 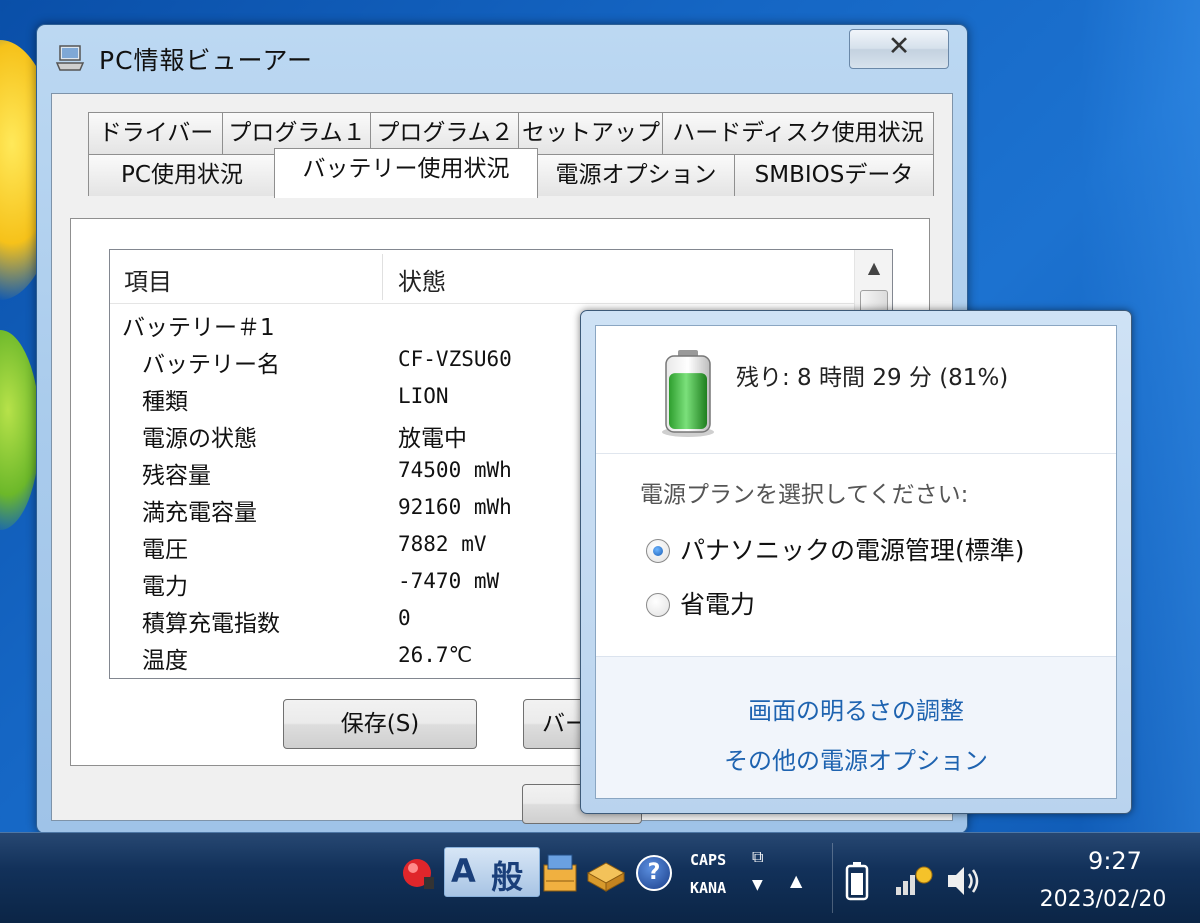 I want to click on battery-icon, so click(x=688, y=393).